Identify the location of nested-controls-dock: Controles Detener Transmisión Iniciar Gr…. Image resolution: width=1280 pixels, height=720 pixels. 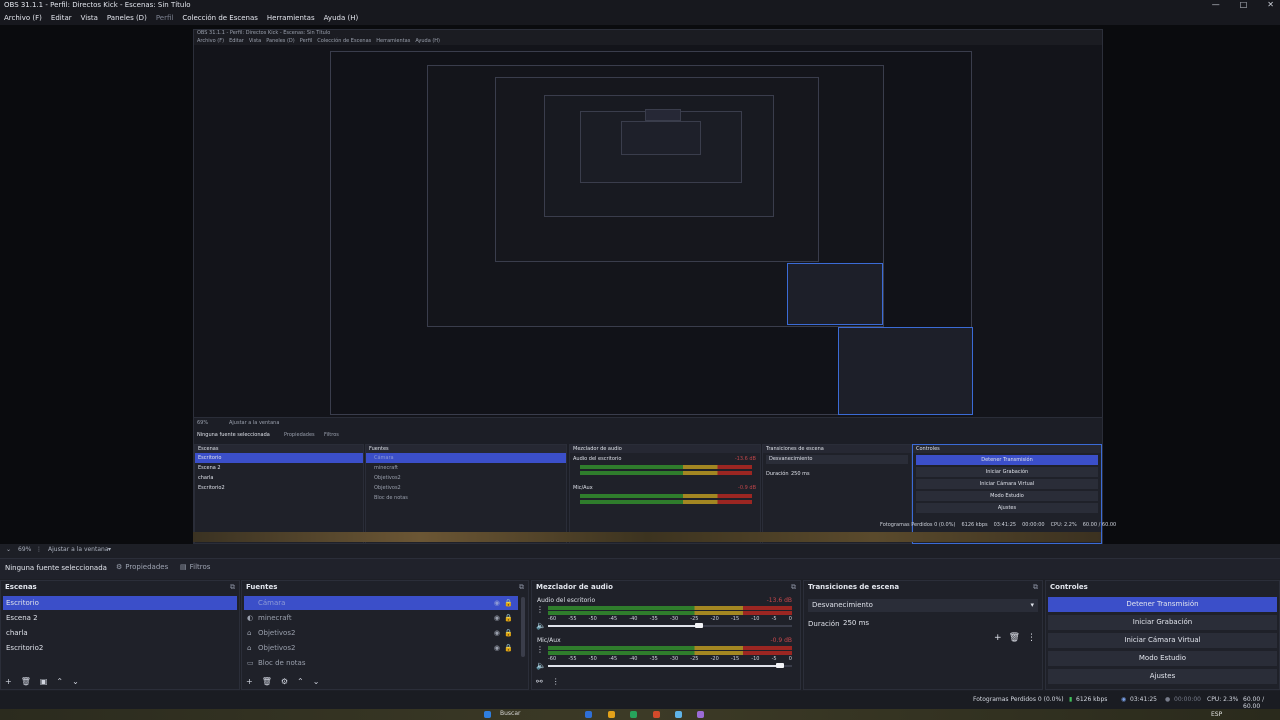
(1007, 494).